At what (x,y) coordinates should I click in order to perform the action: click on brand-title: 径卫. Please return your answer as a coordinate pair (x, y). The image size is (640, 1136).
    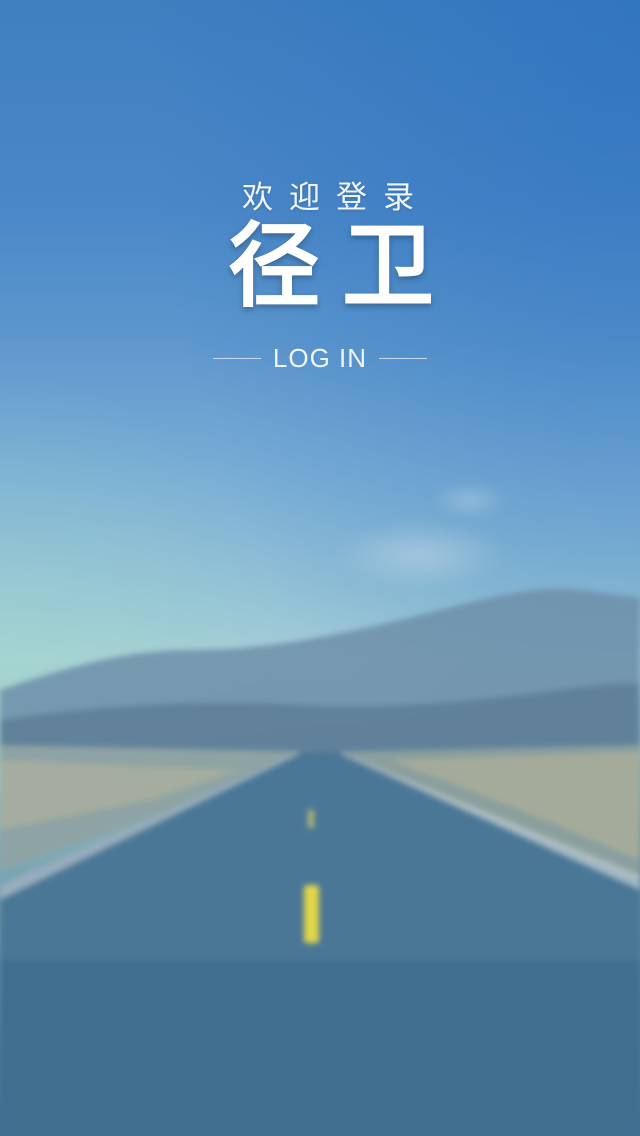
    Looking at the image, I should click on (341, 266).